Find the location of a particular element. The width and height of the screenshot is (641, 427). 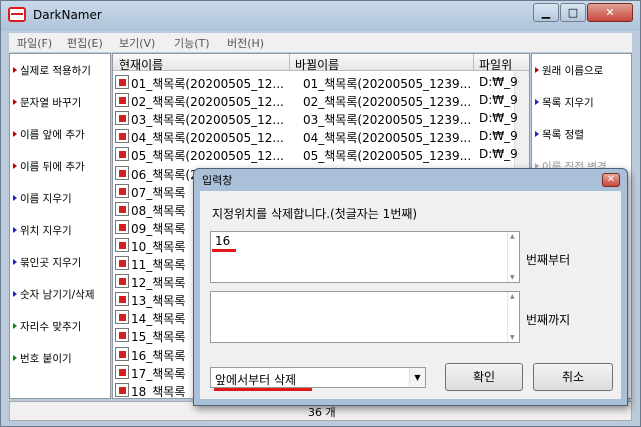

from-position-value: 16 is located at coordinates (223, 241).